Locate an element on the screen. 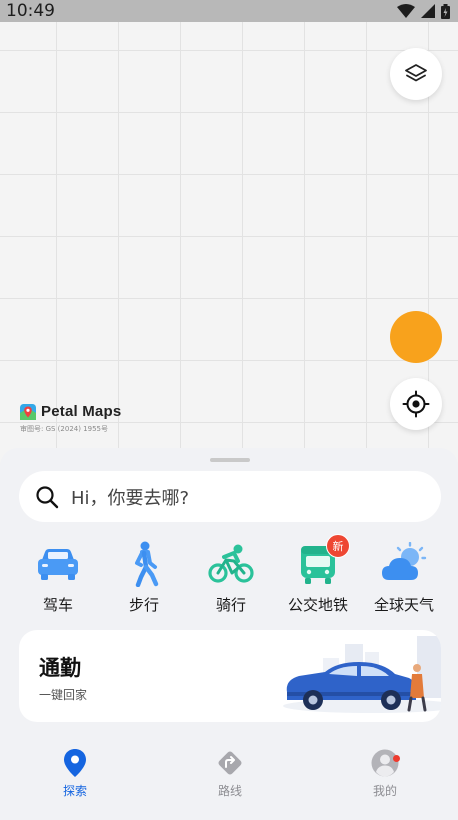 Image resolution: width=458 pixels, height=820 pixels. commute-subtitle: 一键回家 is located at coordinates (63, 695).